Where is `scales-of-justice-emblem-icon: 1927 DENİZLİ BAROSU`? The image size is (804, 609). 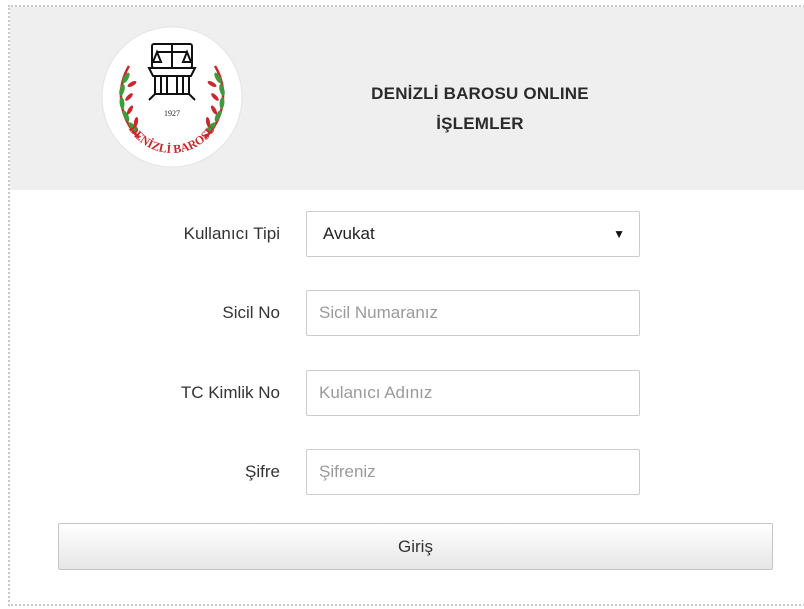 scales-of-justice-emblem-icon: 1927 DENİZLİ BAROSU is located at coordinates (172, 97).